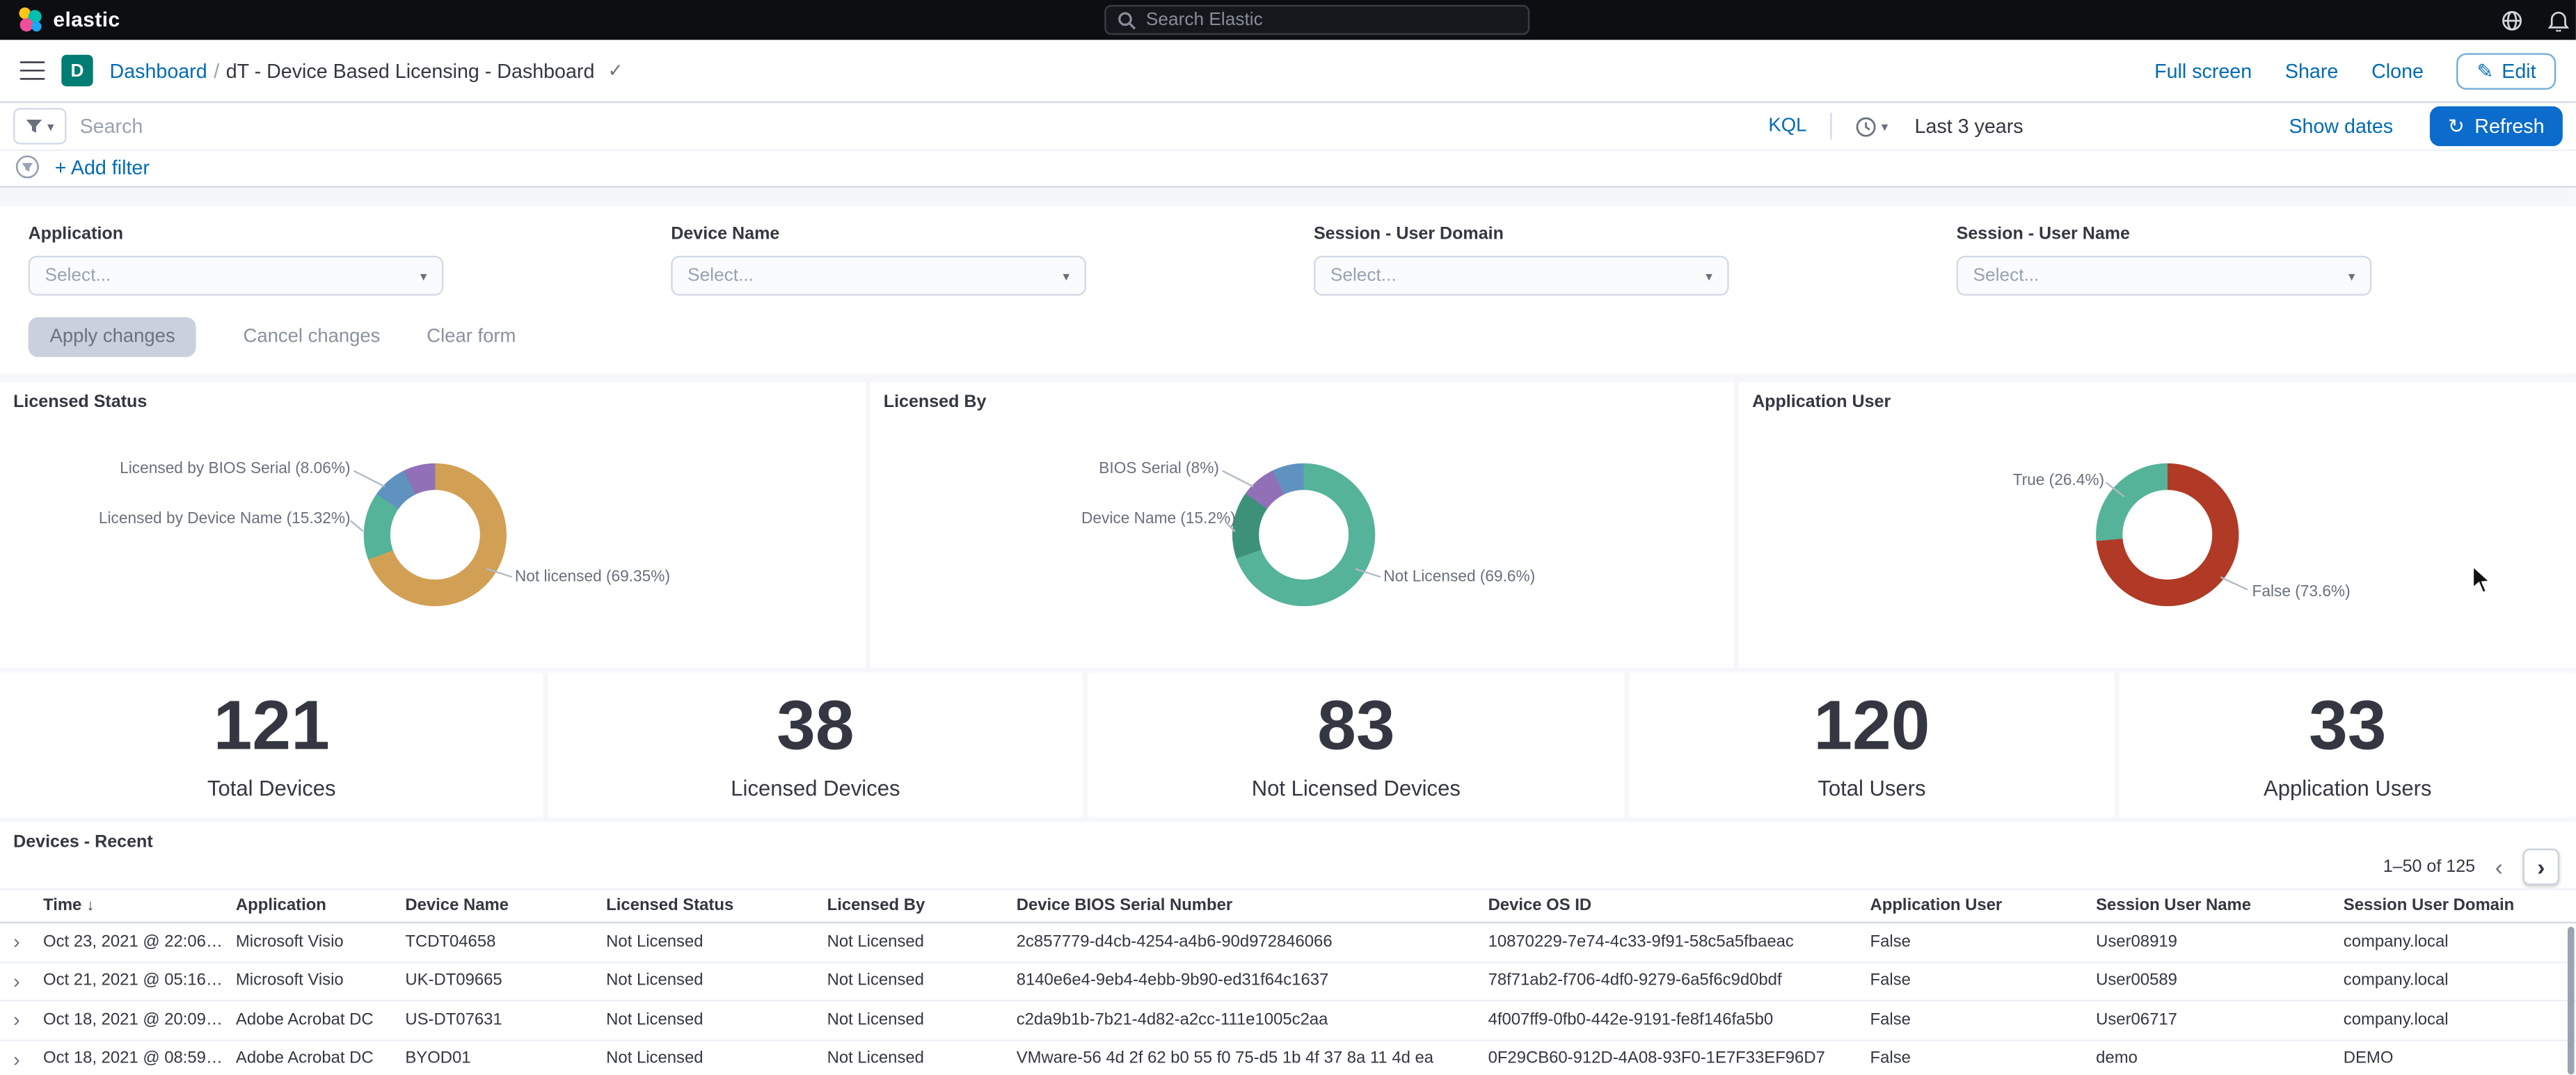 Image resolution: width=2576 pixels, height=1075 pixels. What do you see at coordinates (139, 942) in the screenshot?
I see `table-cell: Oct 23, 2021 @ 22:06:35.715` at bounding box center [139, 942].